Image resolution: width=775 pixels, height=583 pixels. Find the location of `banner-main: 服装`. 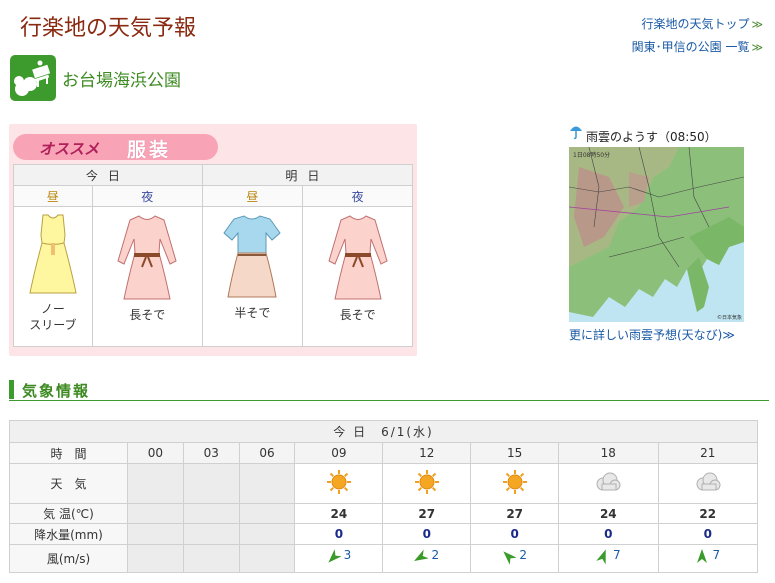

banner-main: 服装 is located at coordinates (149, 150).